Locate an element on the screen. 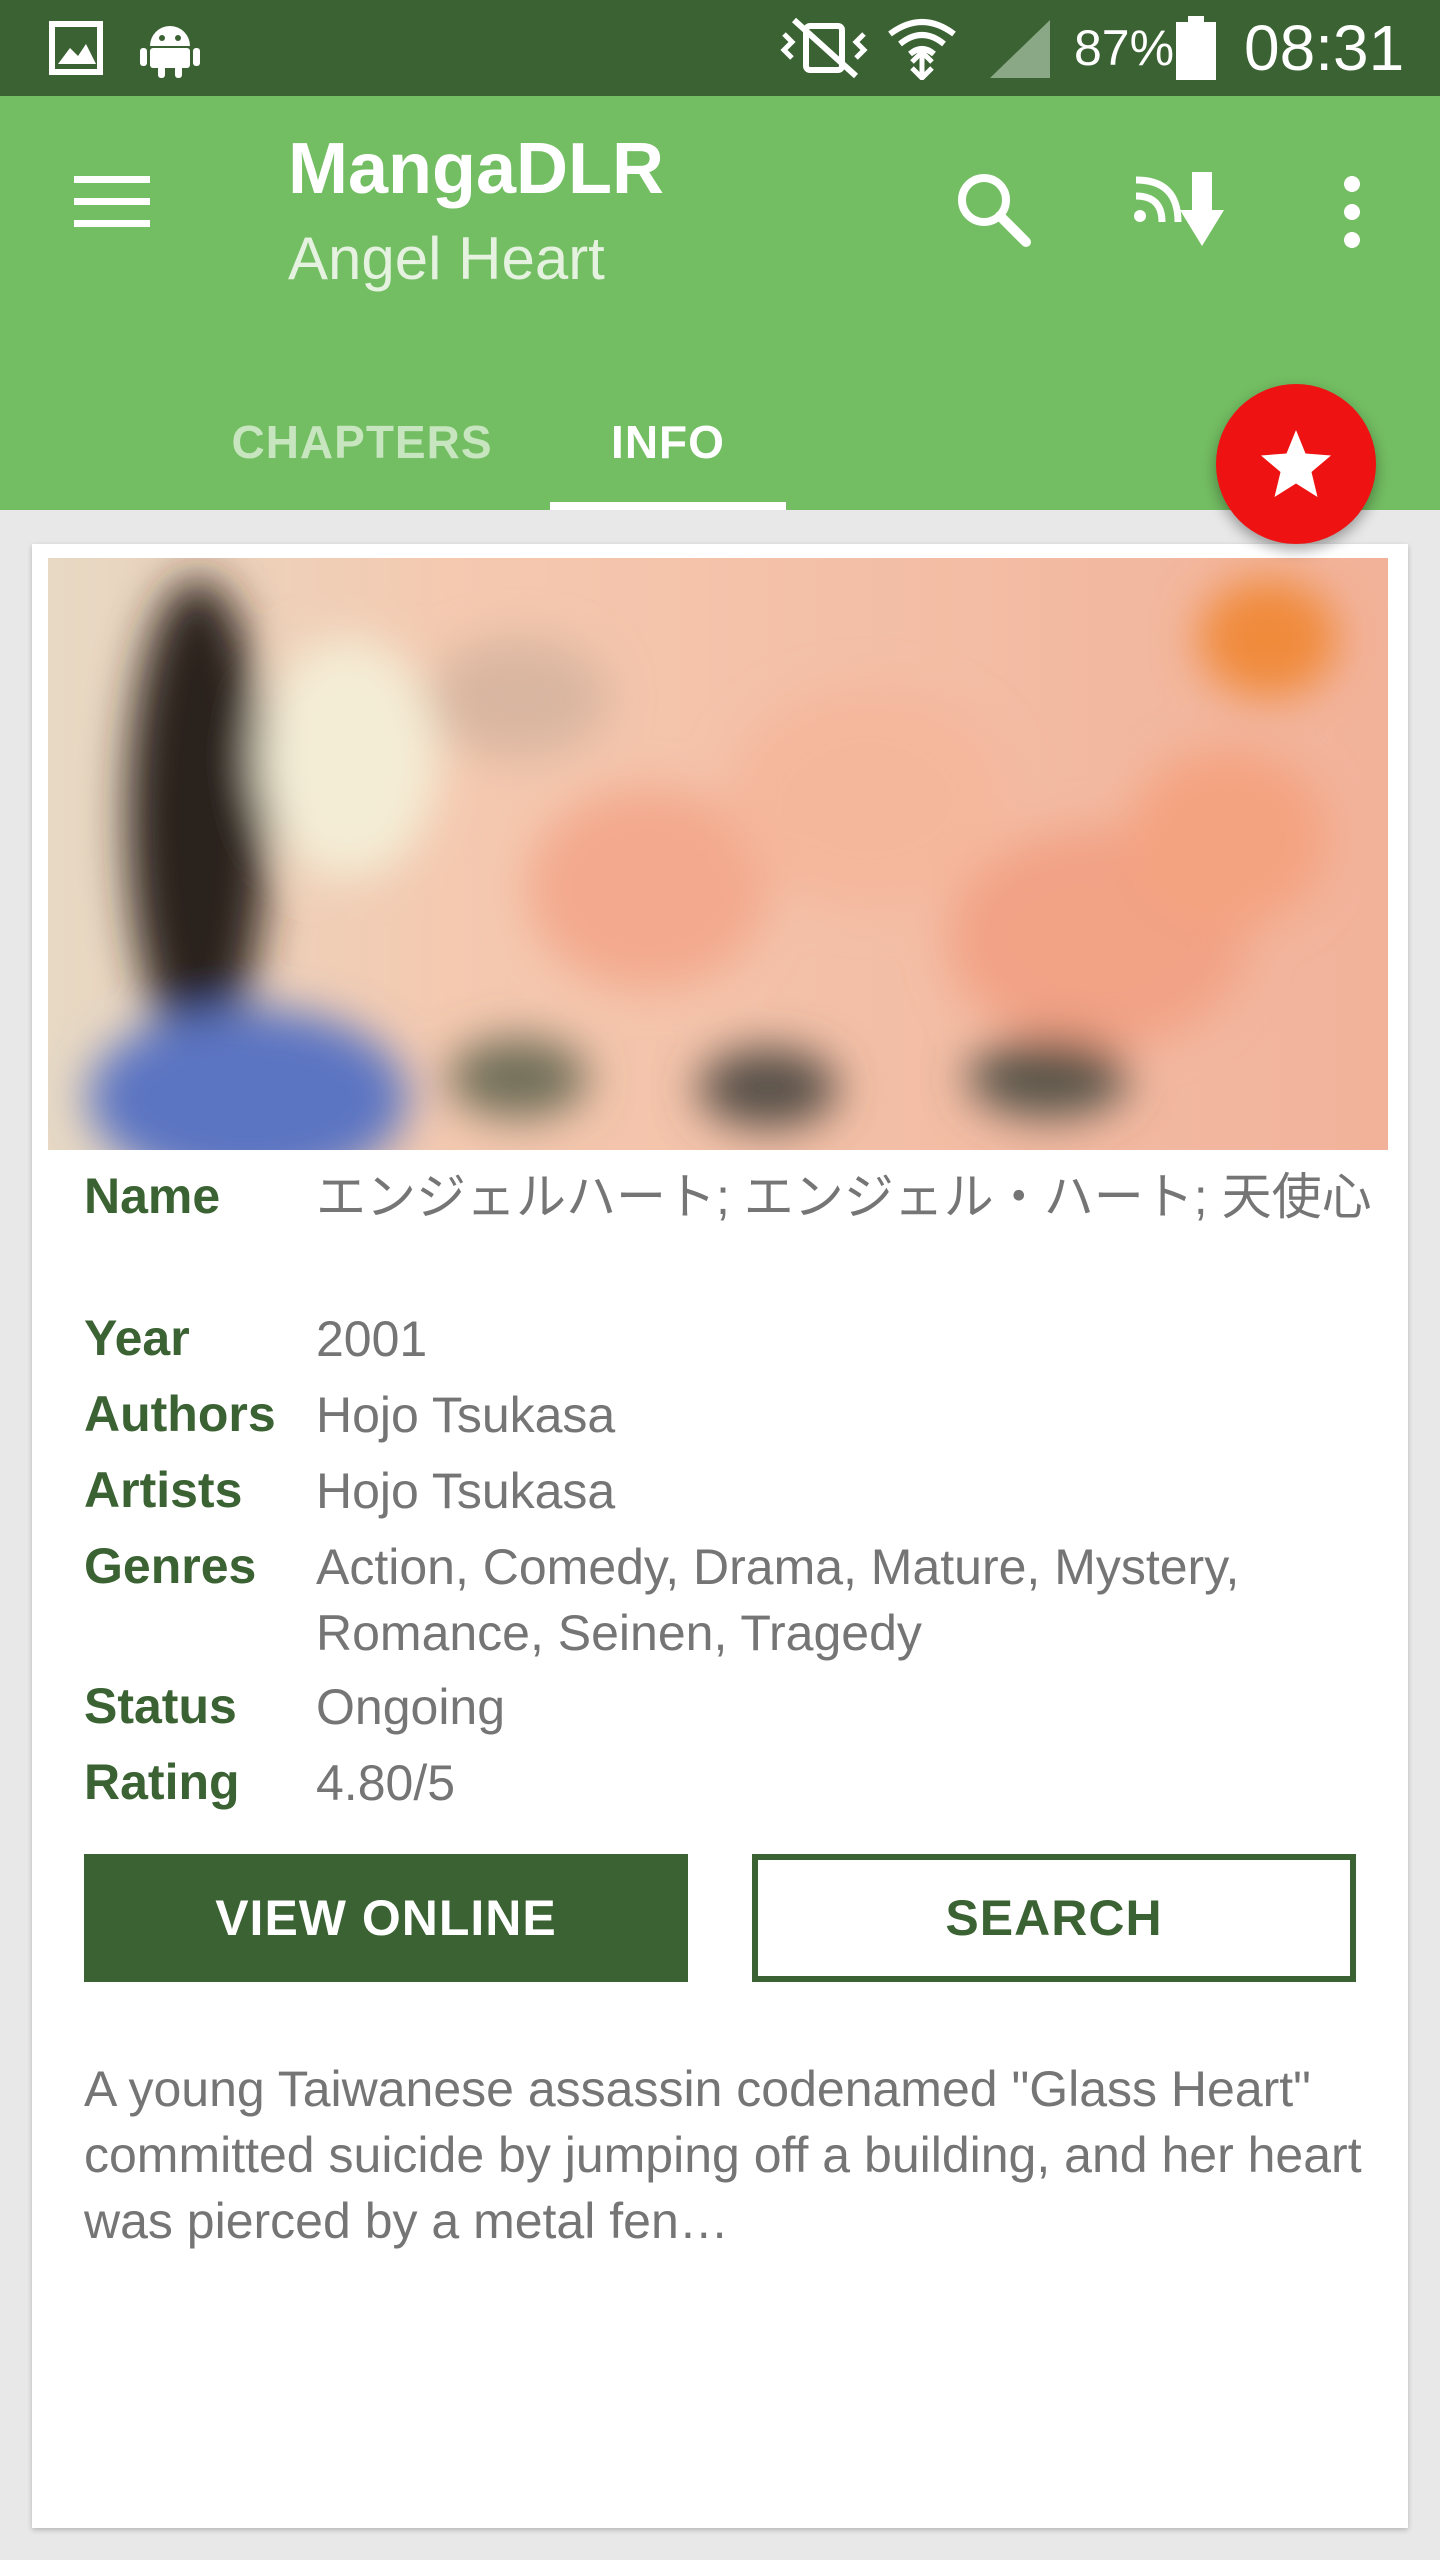 Image resolution: width=1440 pixels, height=2560 pixels. clock: 08:31 is located at coordinates (1324, 48).